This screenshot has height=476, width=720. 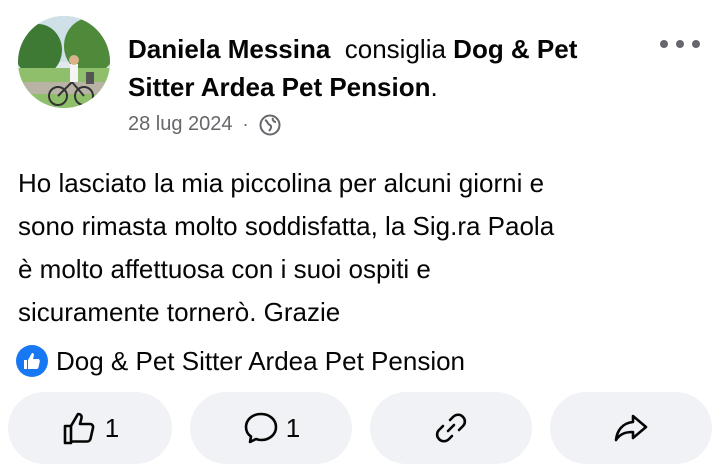 I want to click on copy-link-button, so click(x=451, y=428).